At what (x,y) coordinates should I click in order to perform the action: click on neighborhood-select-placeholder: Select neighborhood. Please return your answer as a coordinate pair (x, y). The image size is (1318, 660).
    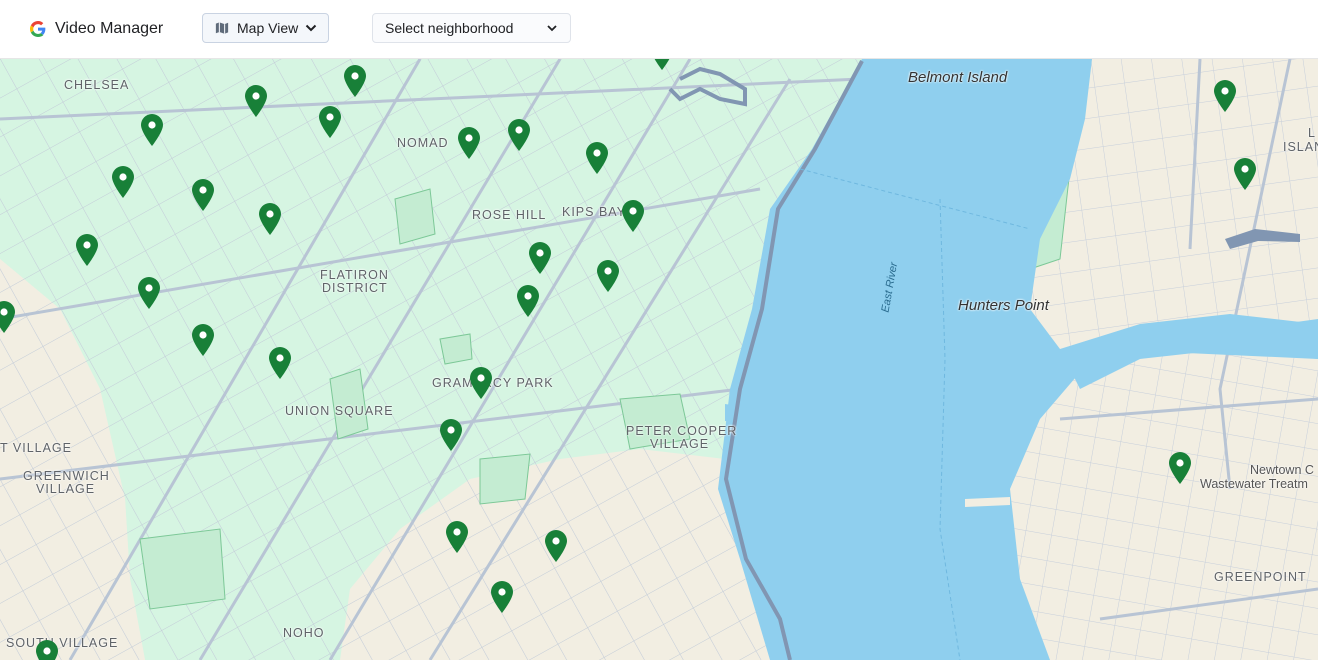
    Looking at the image, I should click on (449, 28).